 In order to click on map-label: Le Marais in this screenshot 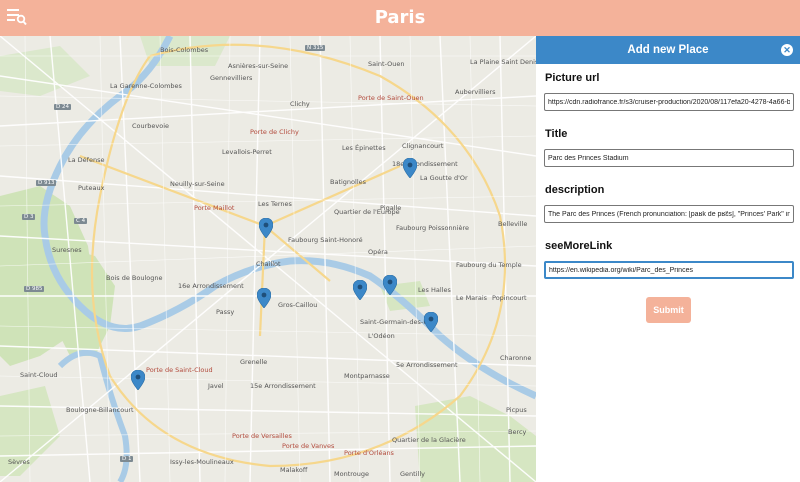, I will do `click(472, 298)`.